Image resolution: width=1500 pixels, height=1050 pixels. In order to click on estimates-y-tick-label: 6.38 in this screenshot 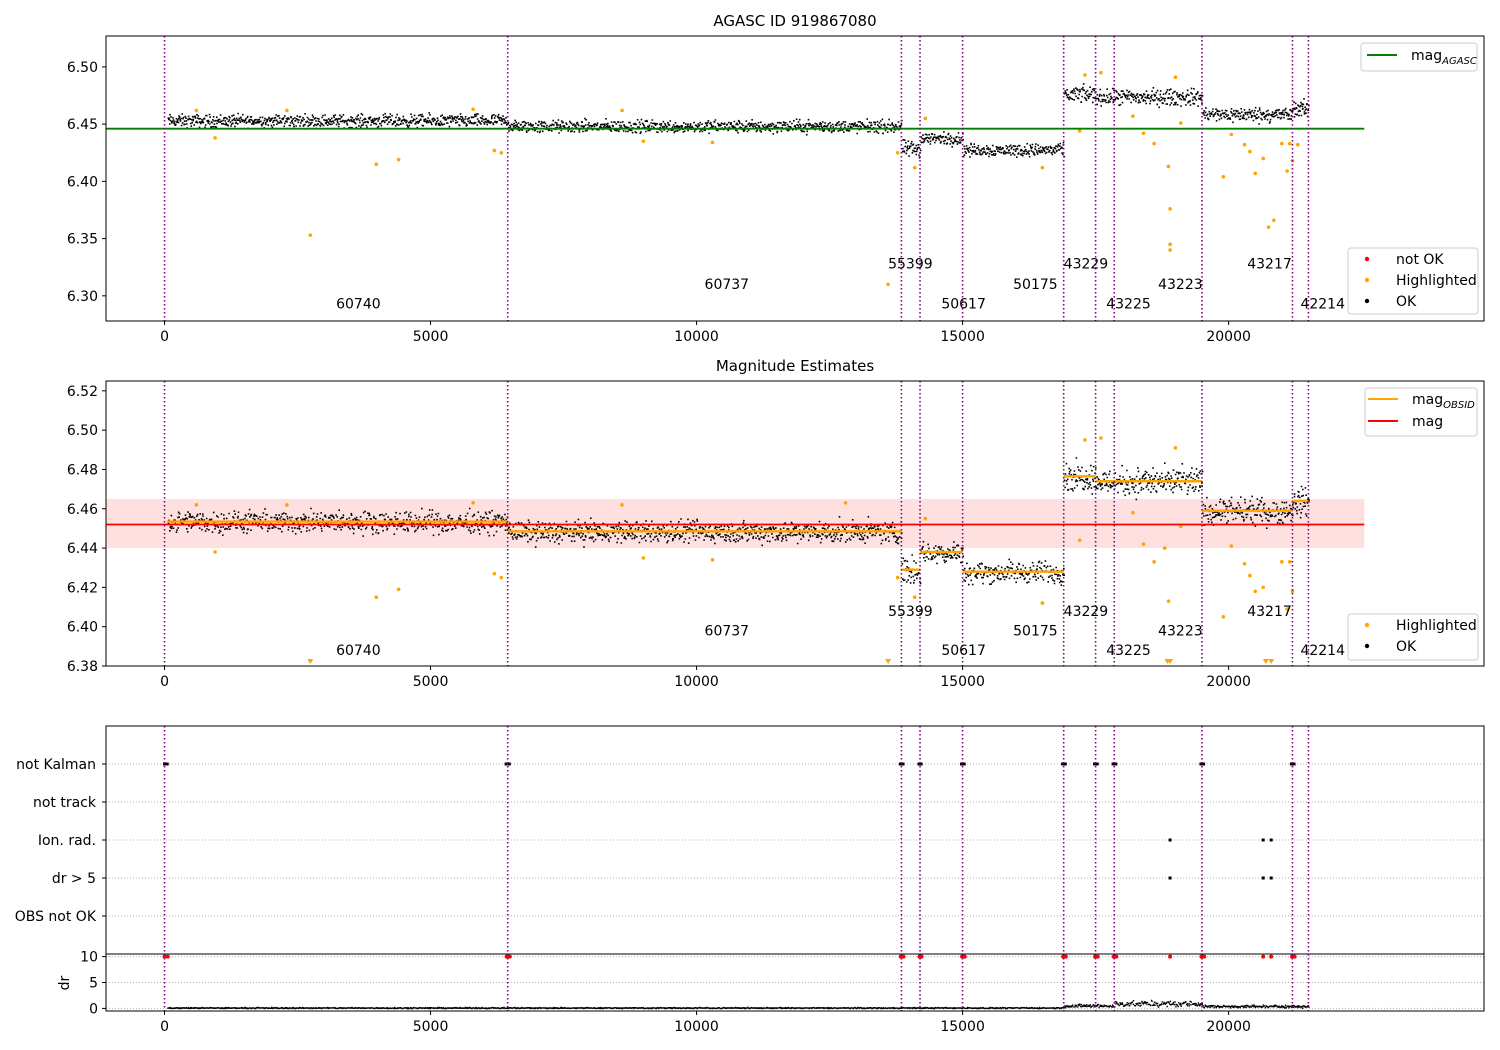, I will do `click(82, 667)`.